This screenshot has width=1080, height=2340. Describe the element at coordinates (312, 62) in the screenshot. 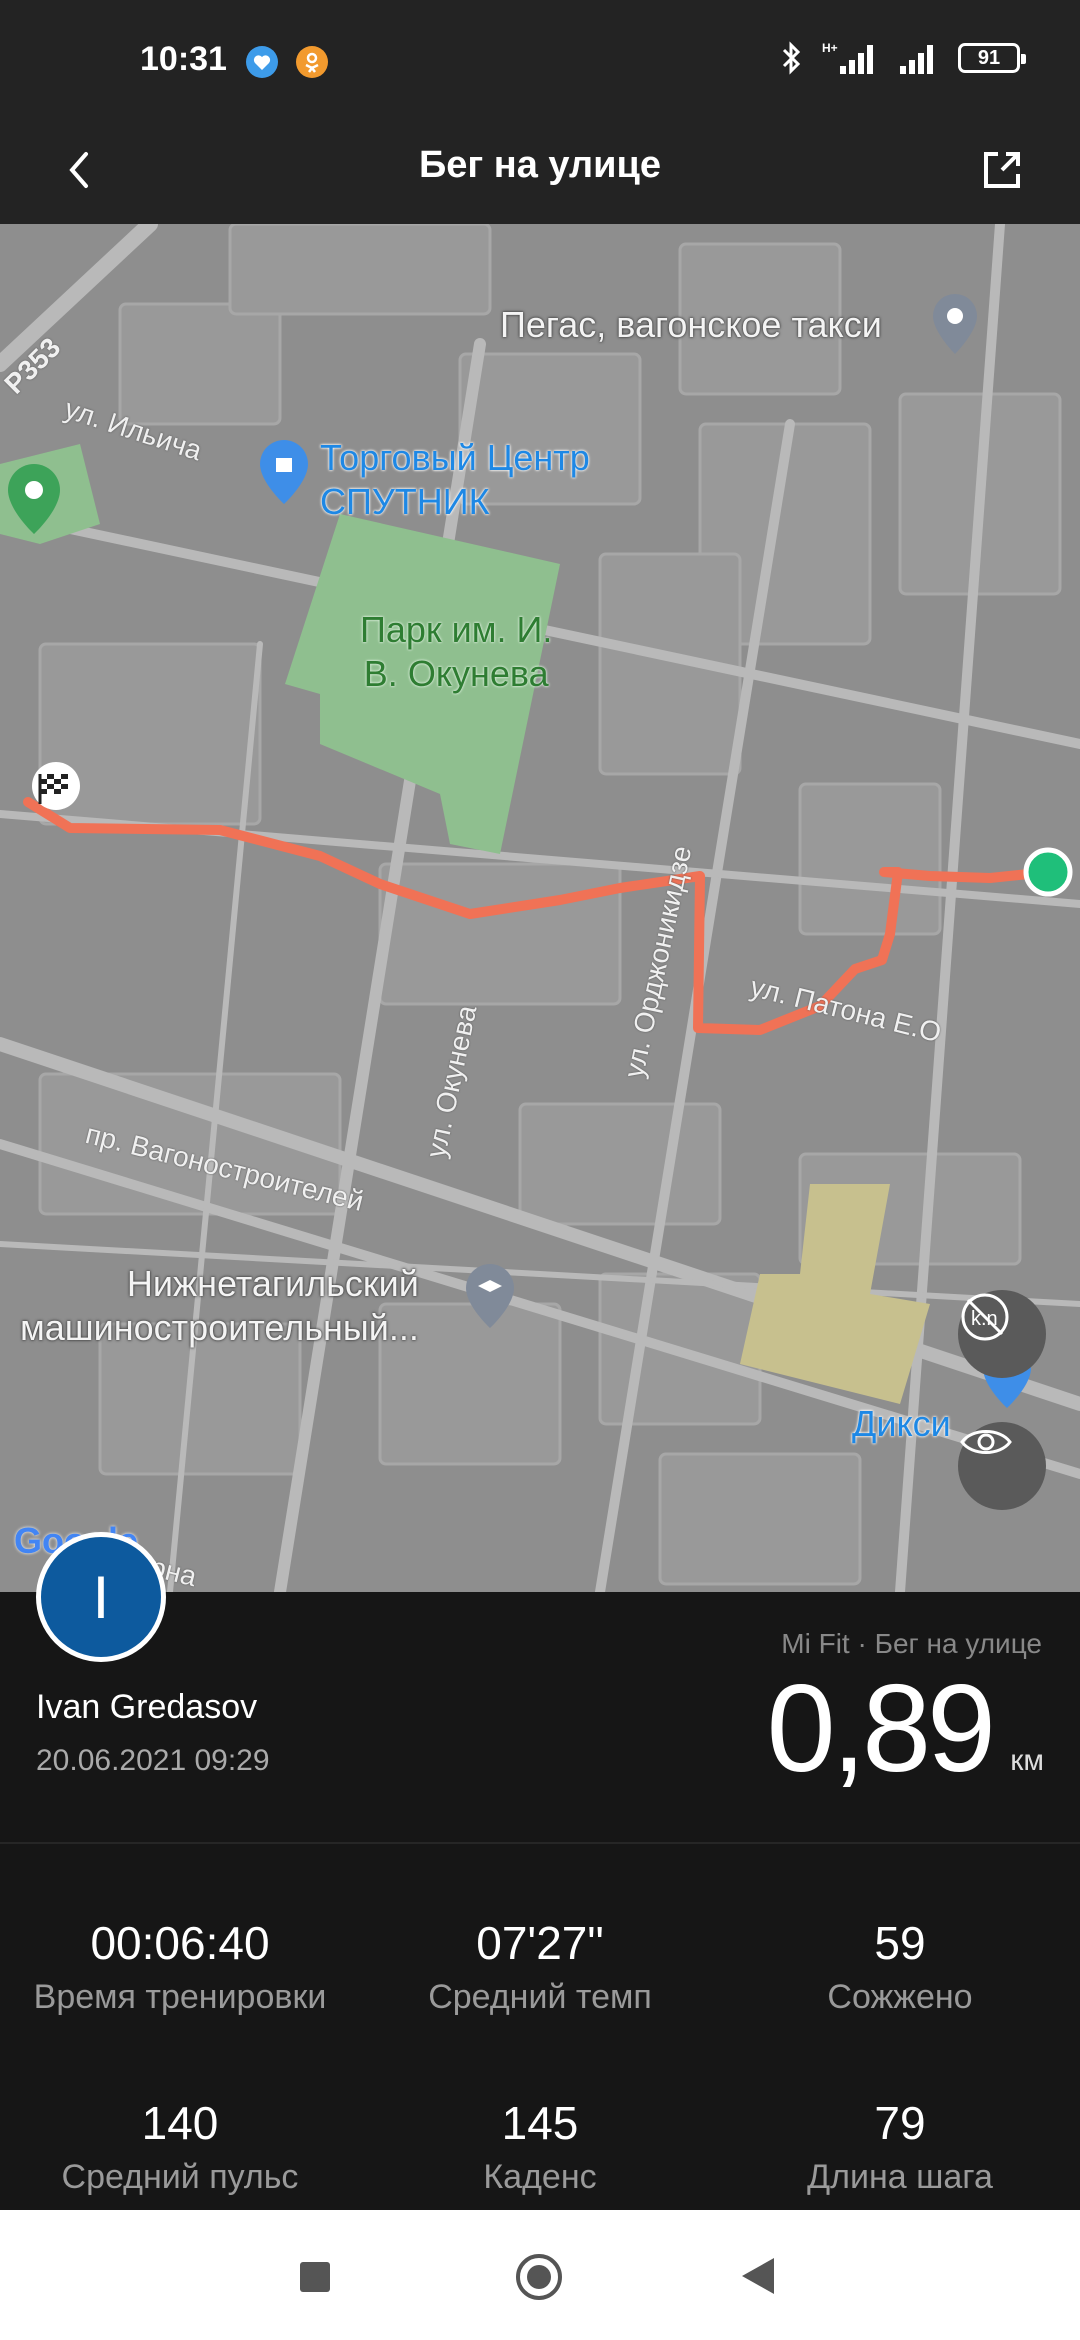

I see `ok-app-icon` at that location.